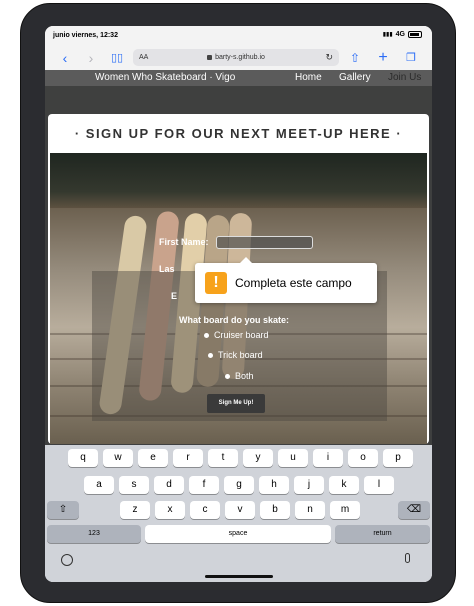 This screenshot has height=606, width=474. What do you see at coordinates (167, 269) in the screenshot?
I see `last-name-label: Las` at bounding box center [167, 269].